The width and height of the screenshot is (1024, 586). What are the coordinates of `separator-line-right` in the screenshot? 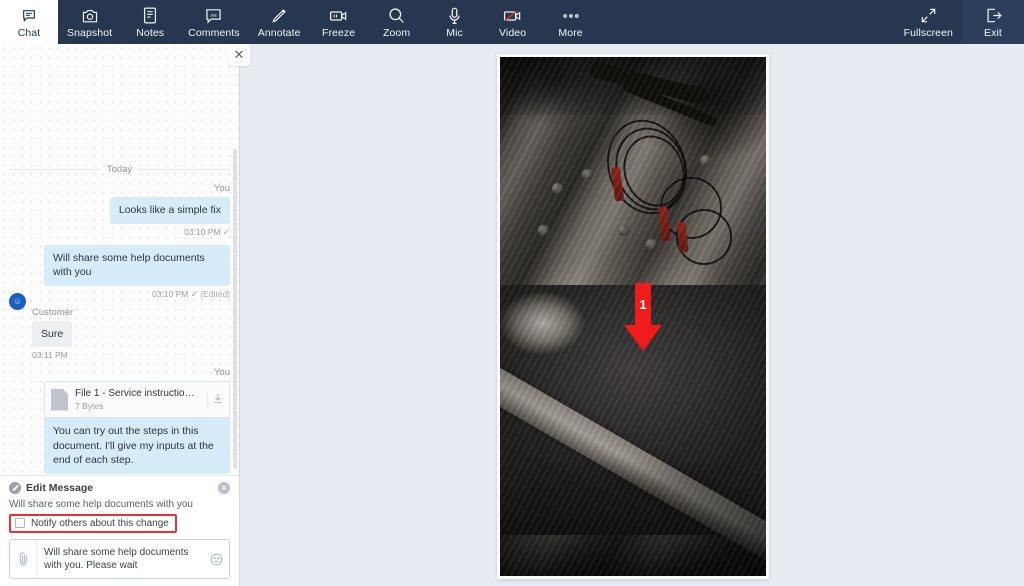 It's located at (185, 169).